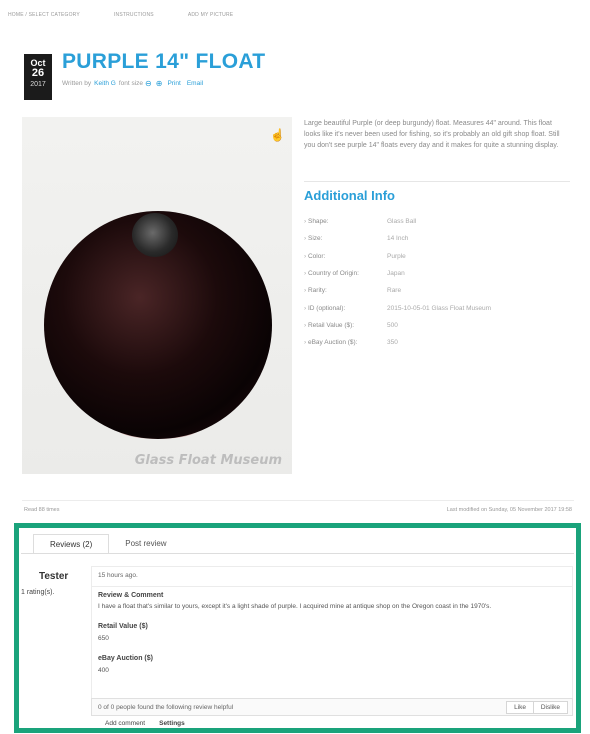 This screenshot has width=590, height=734. What do you see at coordinates (277, 135) in the screenshot?
I see `hand-cursor-icon: ☝` at bounding box center [277, 135].